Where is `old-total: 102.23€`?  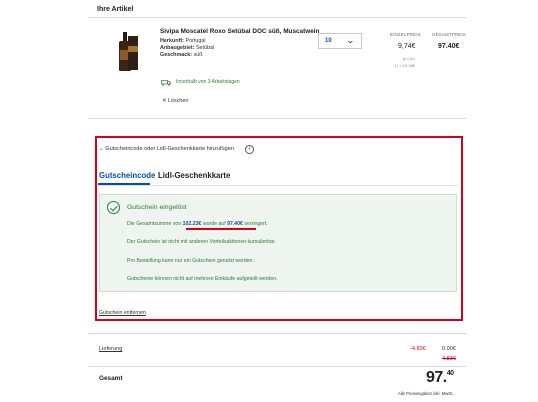 old-total: 102.23€ is located at coordinates (192, 224).